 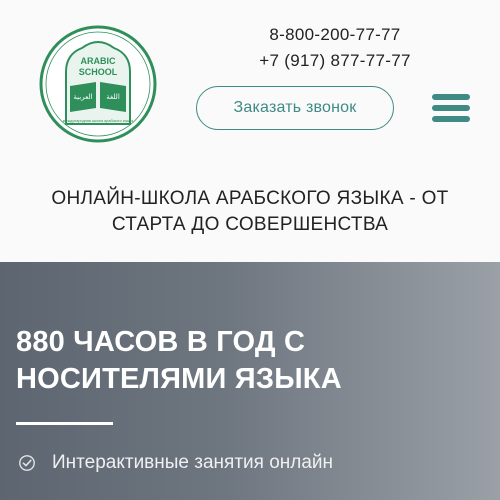 What do you see at coordinates (64, 423) in the screenshot?
I see `hero-divider` at bounding box center [64, 423].